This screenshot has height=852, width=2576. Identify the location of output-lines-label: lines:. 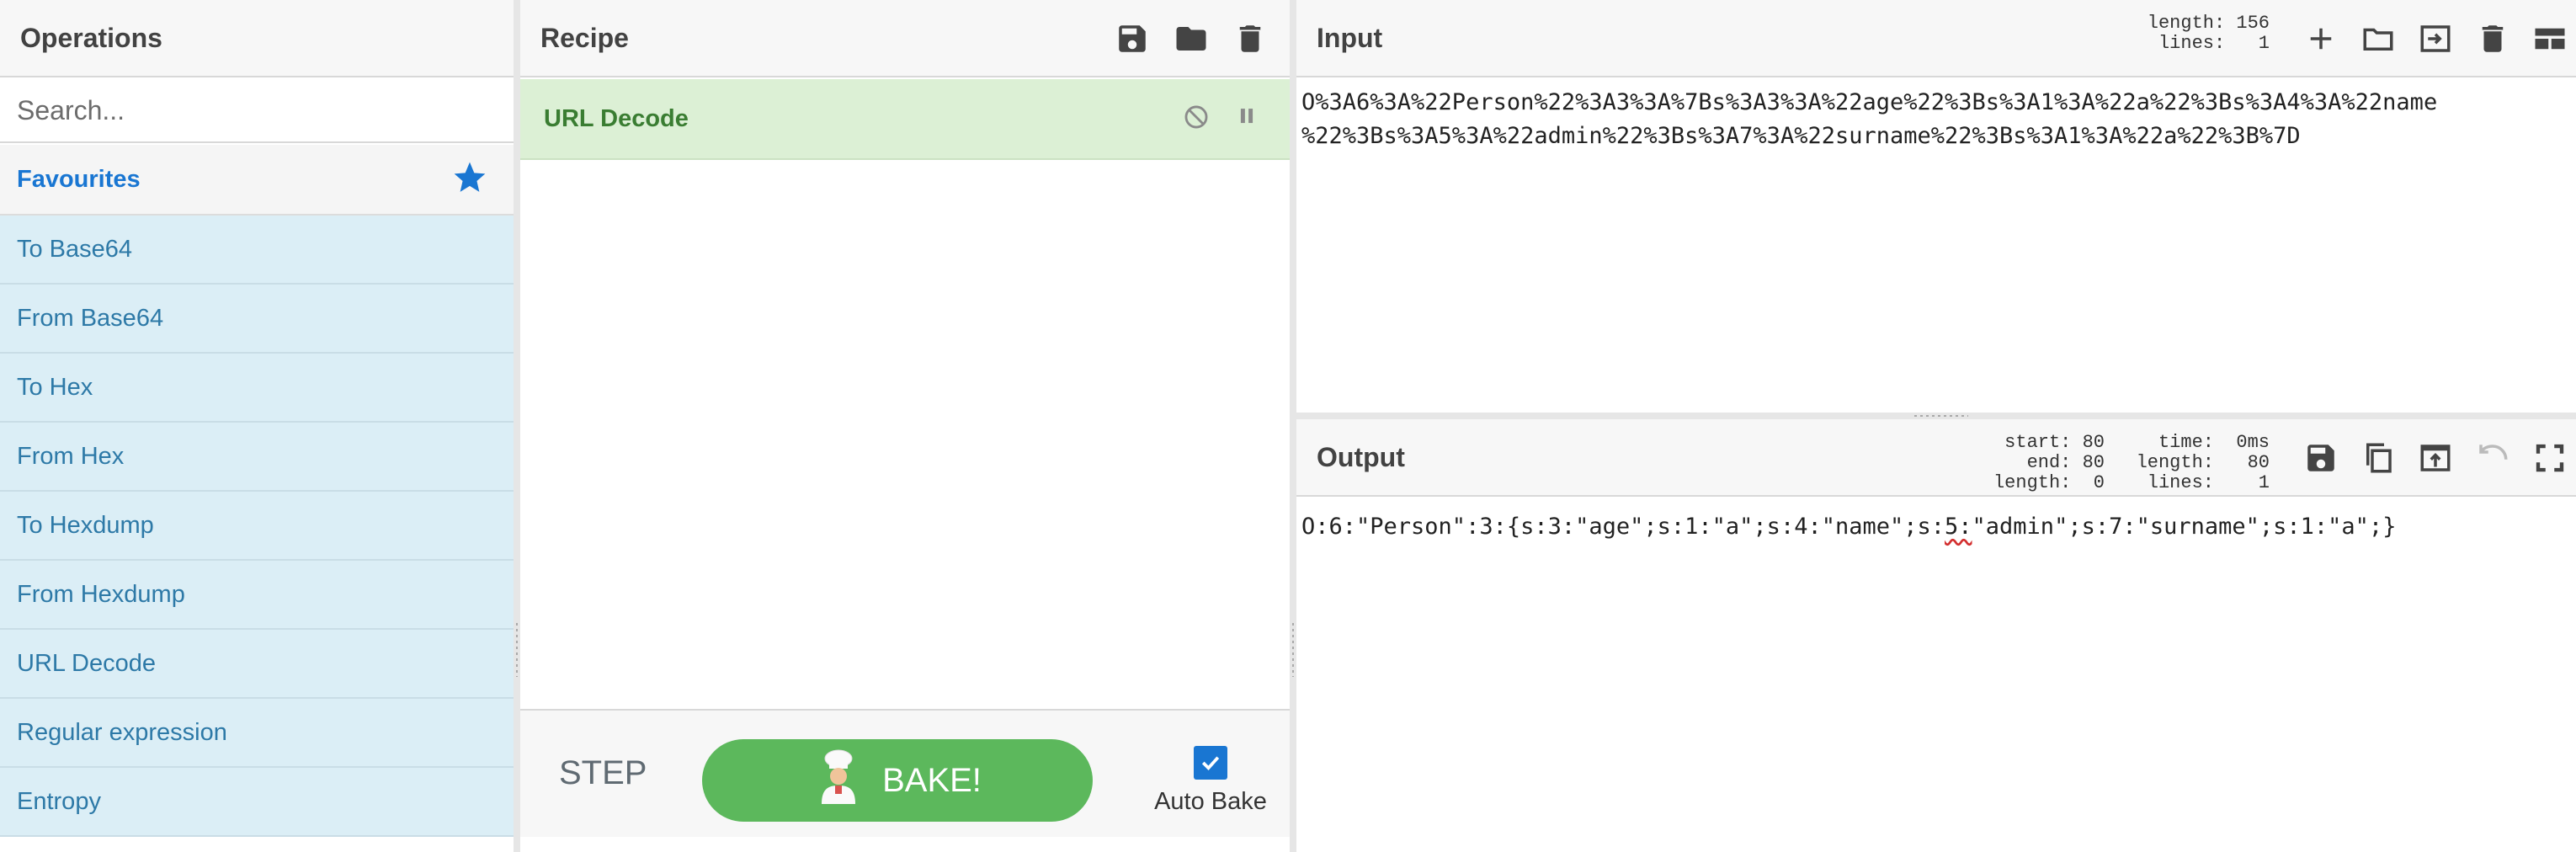
(2180, 482).